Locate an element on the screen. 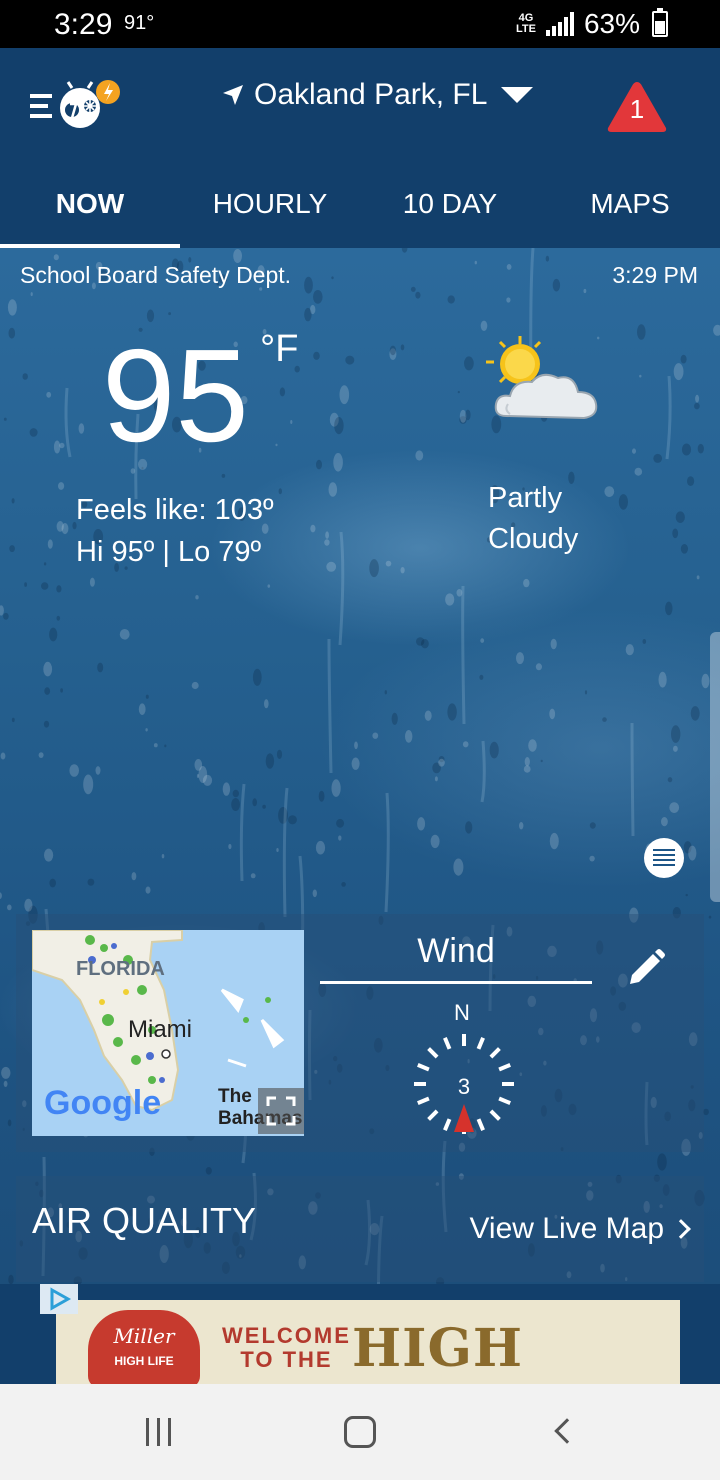  tab-bar: NOW HOURLY 10 DAY MAPS is located at coordinates (360, 213).